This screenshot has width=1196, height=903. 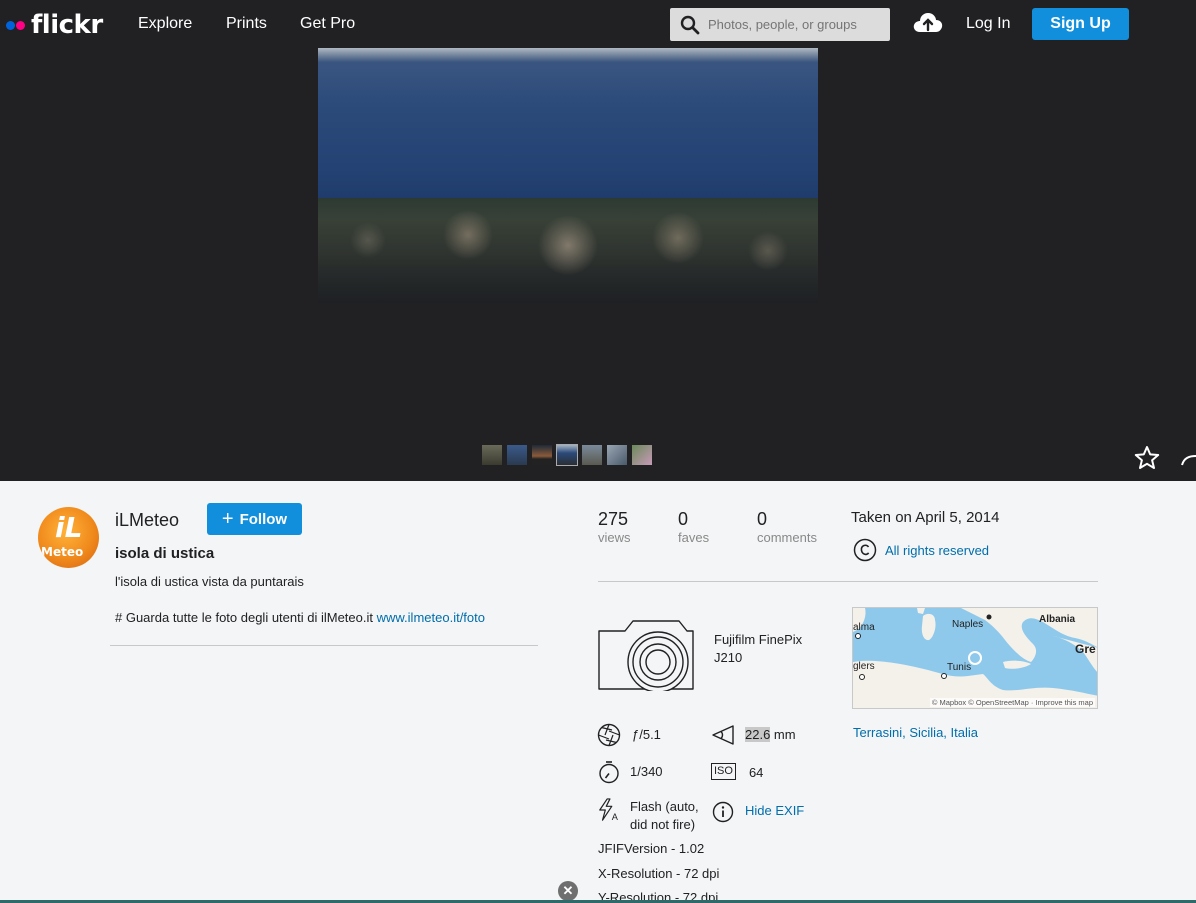 What do you see at coordinates (609, 735) in the screenshot?
I see `aperture-icon` at bounding box center [609, 735].